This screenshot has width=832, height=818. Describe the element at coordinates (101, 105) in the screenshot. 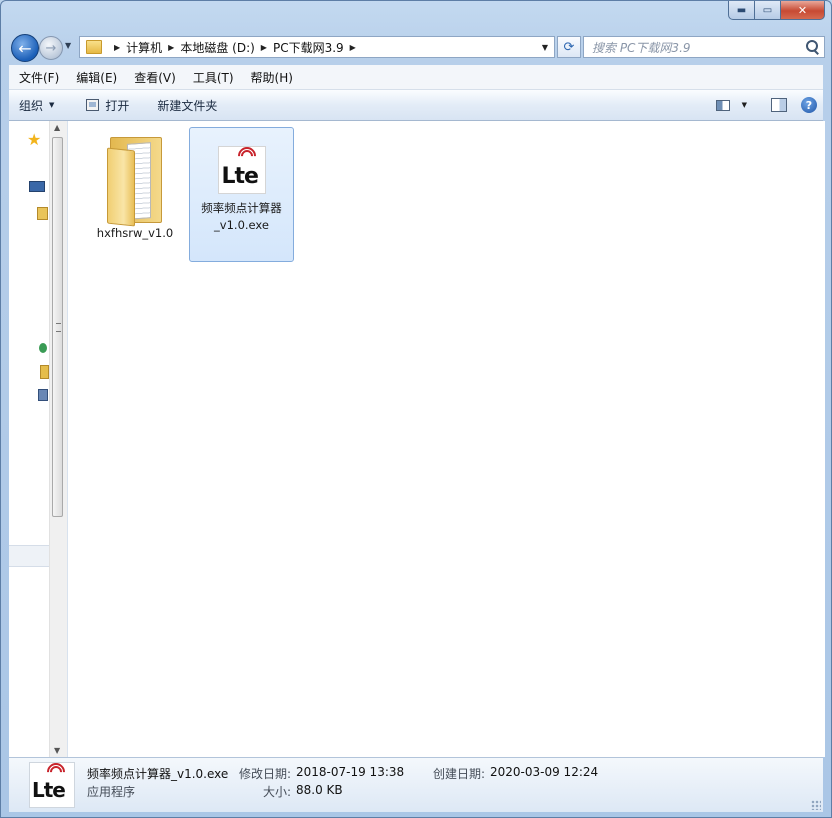

I see `open-button: 打开` at that location.